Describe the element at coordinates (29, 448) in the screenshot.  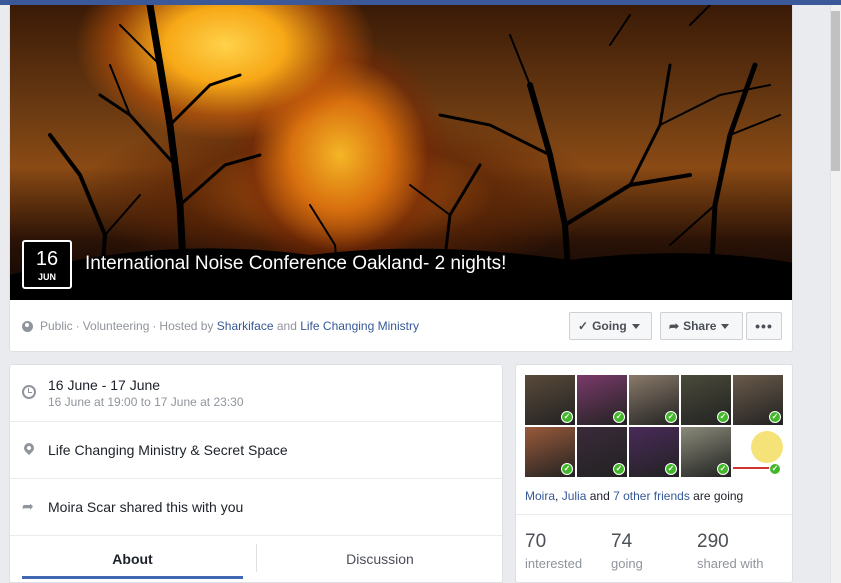
I see `location-pin-icon` at that location.